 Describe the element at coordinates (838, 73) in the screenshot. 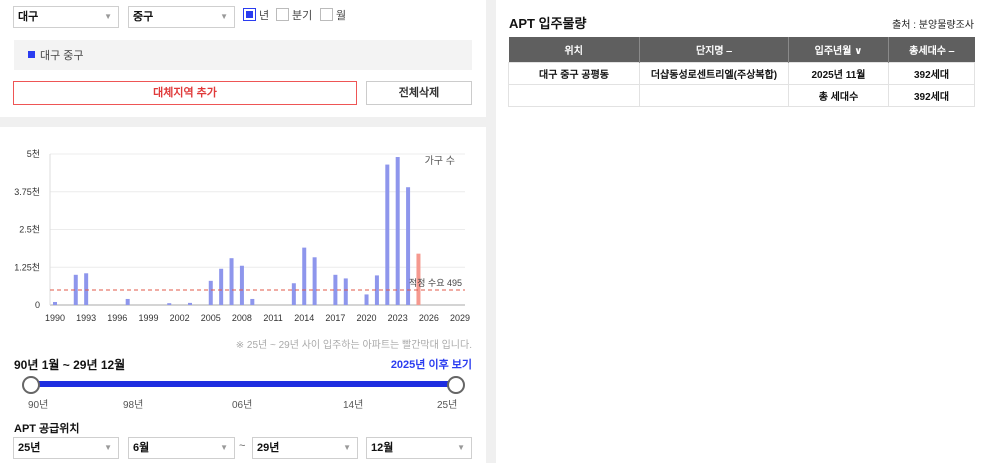

I see `table-cell: 2025년 11월` at that location.